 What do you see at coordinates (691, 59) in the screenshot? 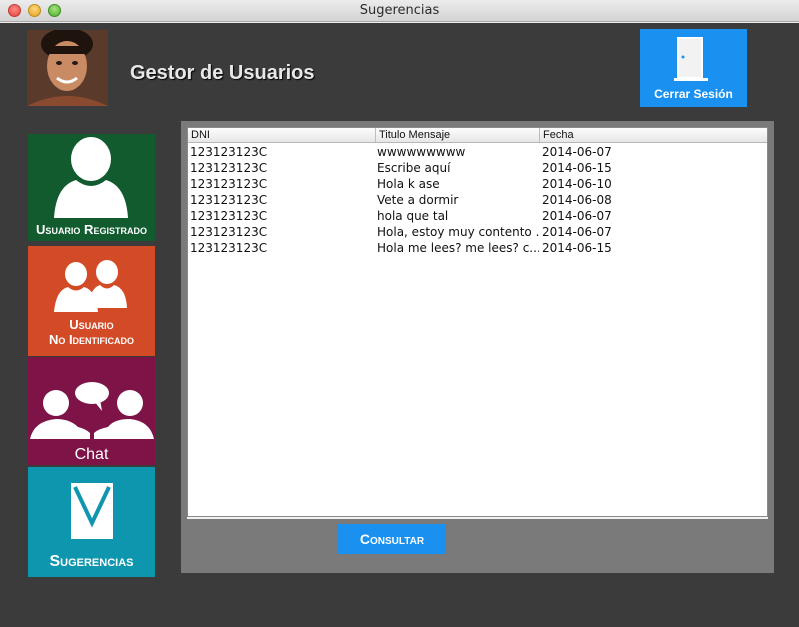
I see `door-icon` at bounding box center [691, 59].